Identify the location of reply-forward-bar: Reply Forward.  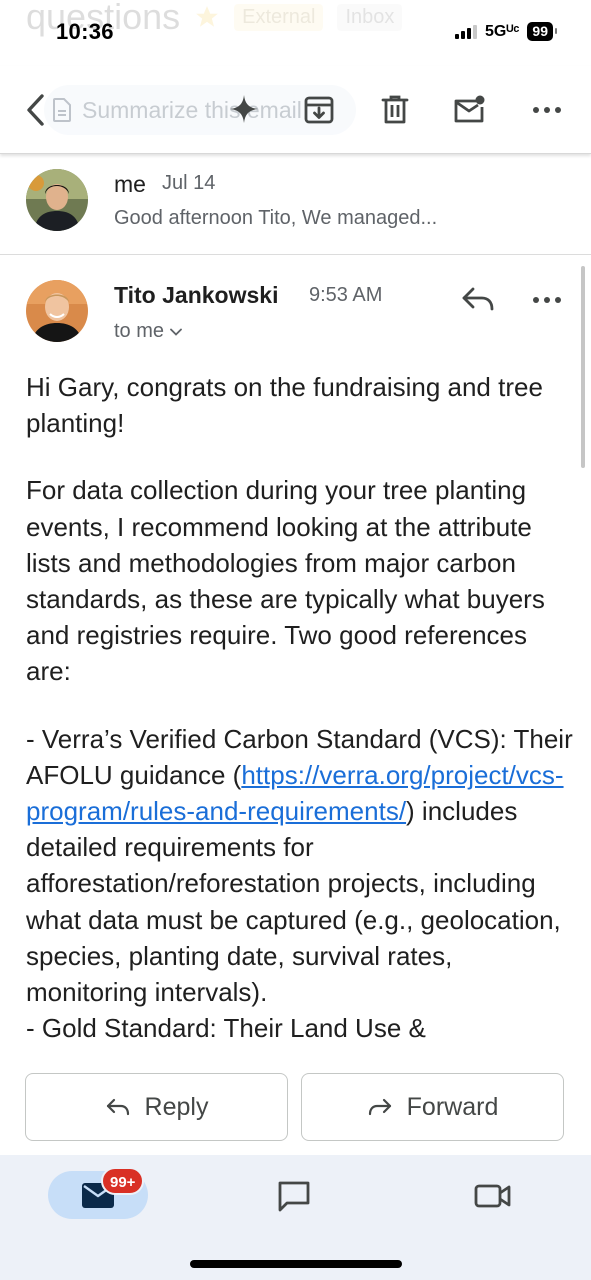
(295, 1105).